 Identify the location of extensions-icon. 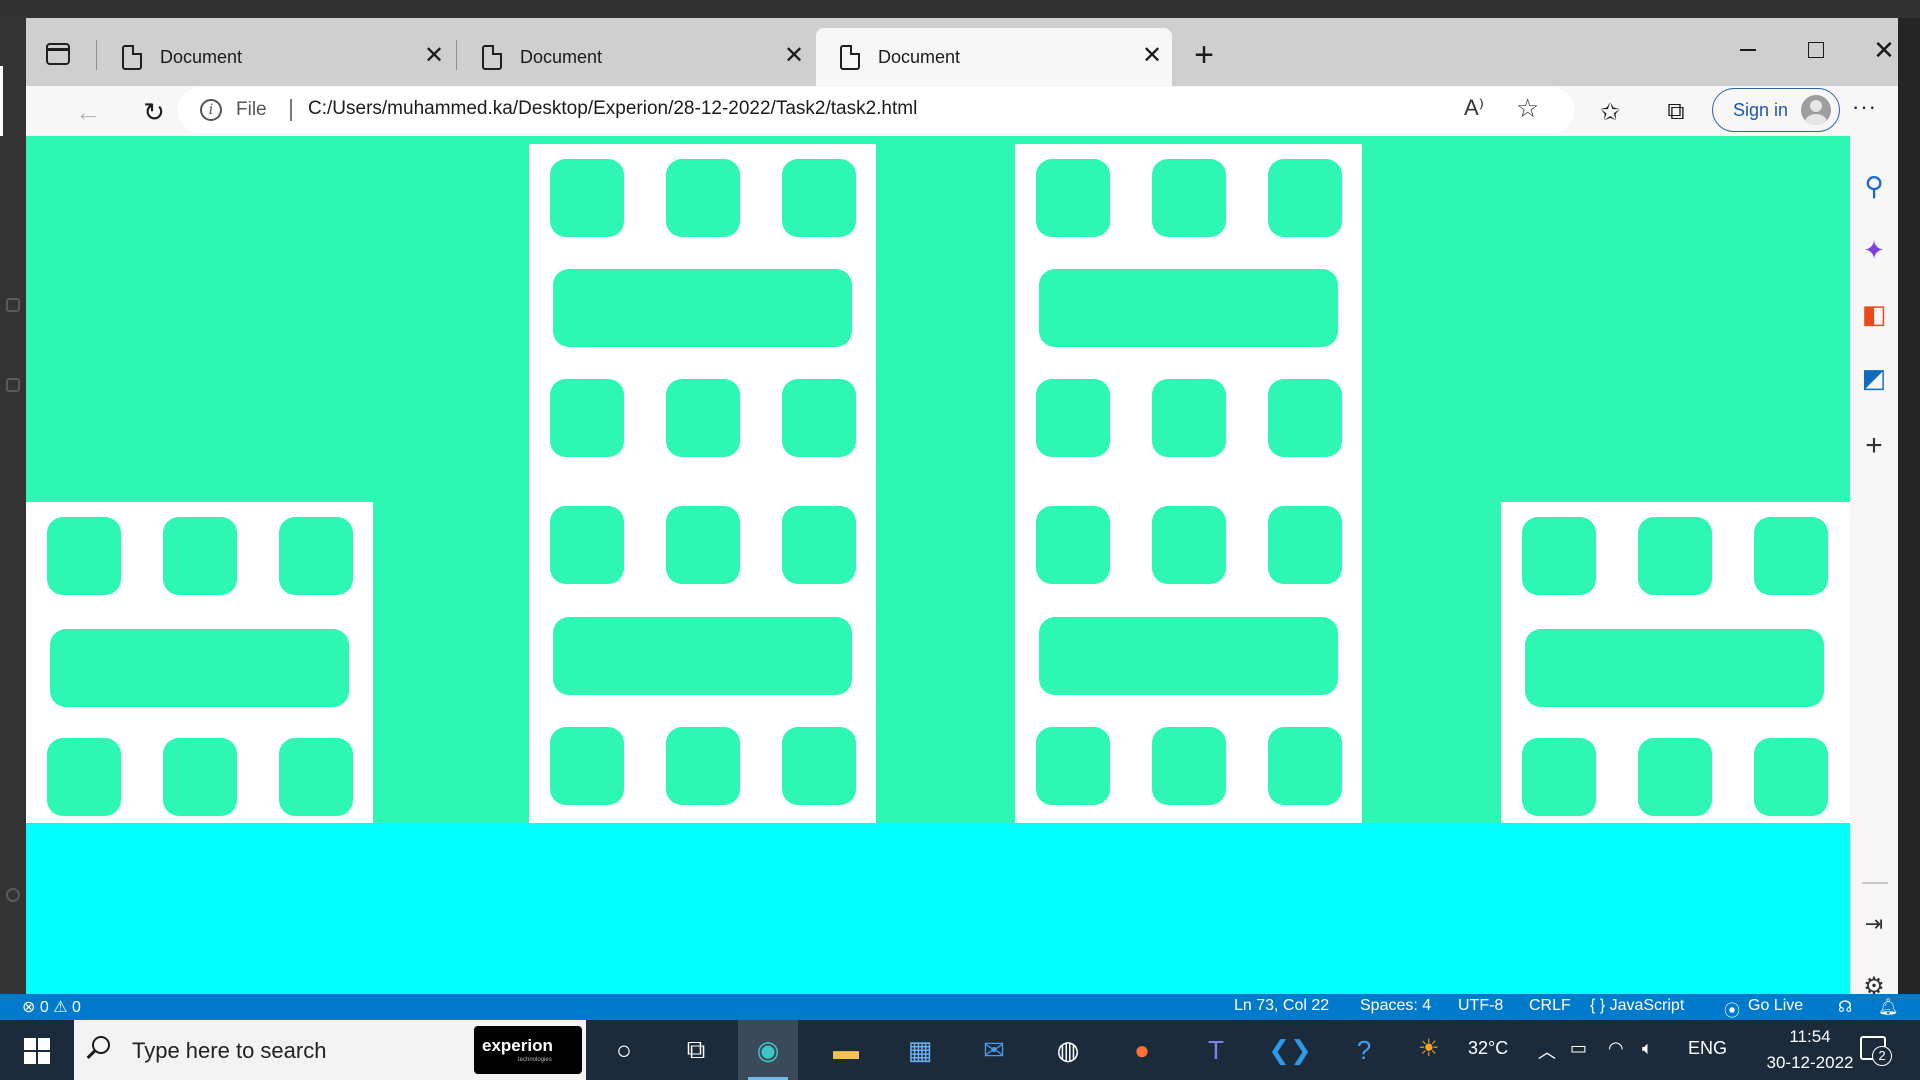
(13, 305).